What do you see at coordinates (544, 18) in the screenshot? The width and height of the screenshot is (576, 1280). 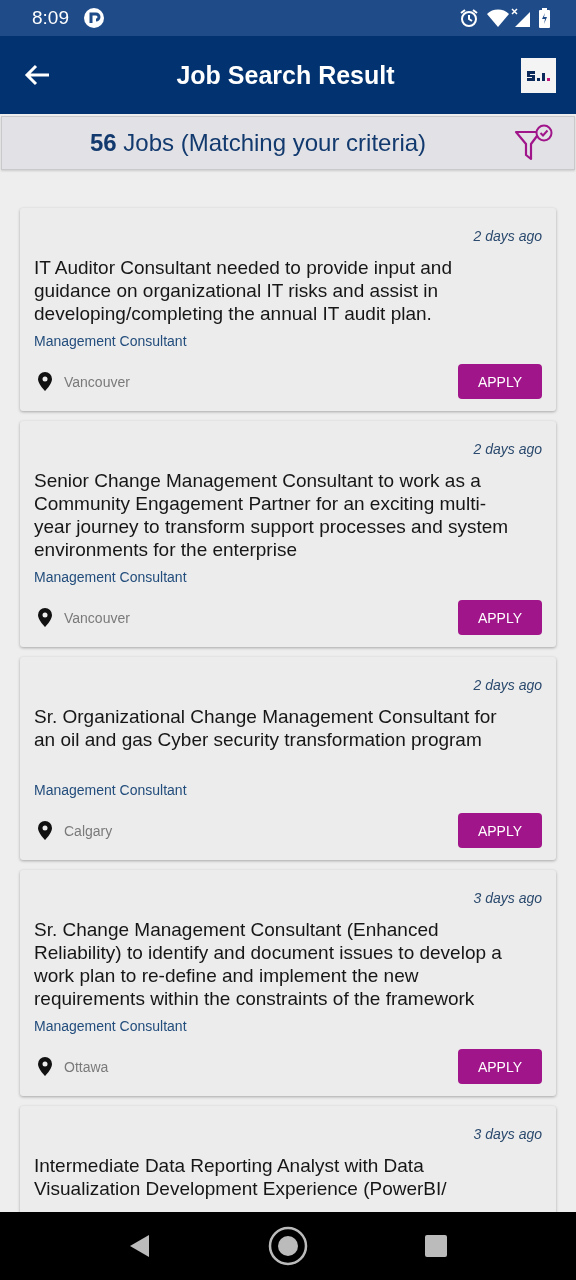 I see `battery-icon` at bounding box center [544, 18].